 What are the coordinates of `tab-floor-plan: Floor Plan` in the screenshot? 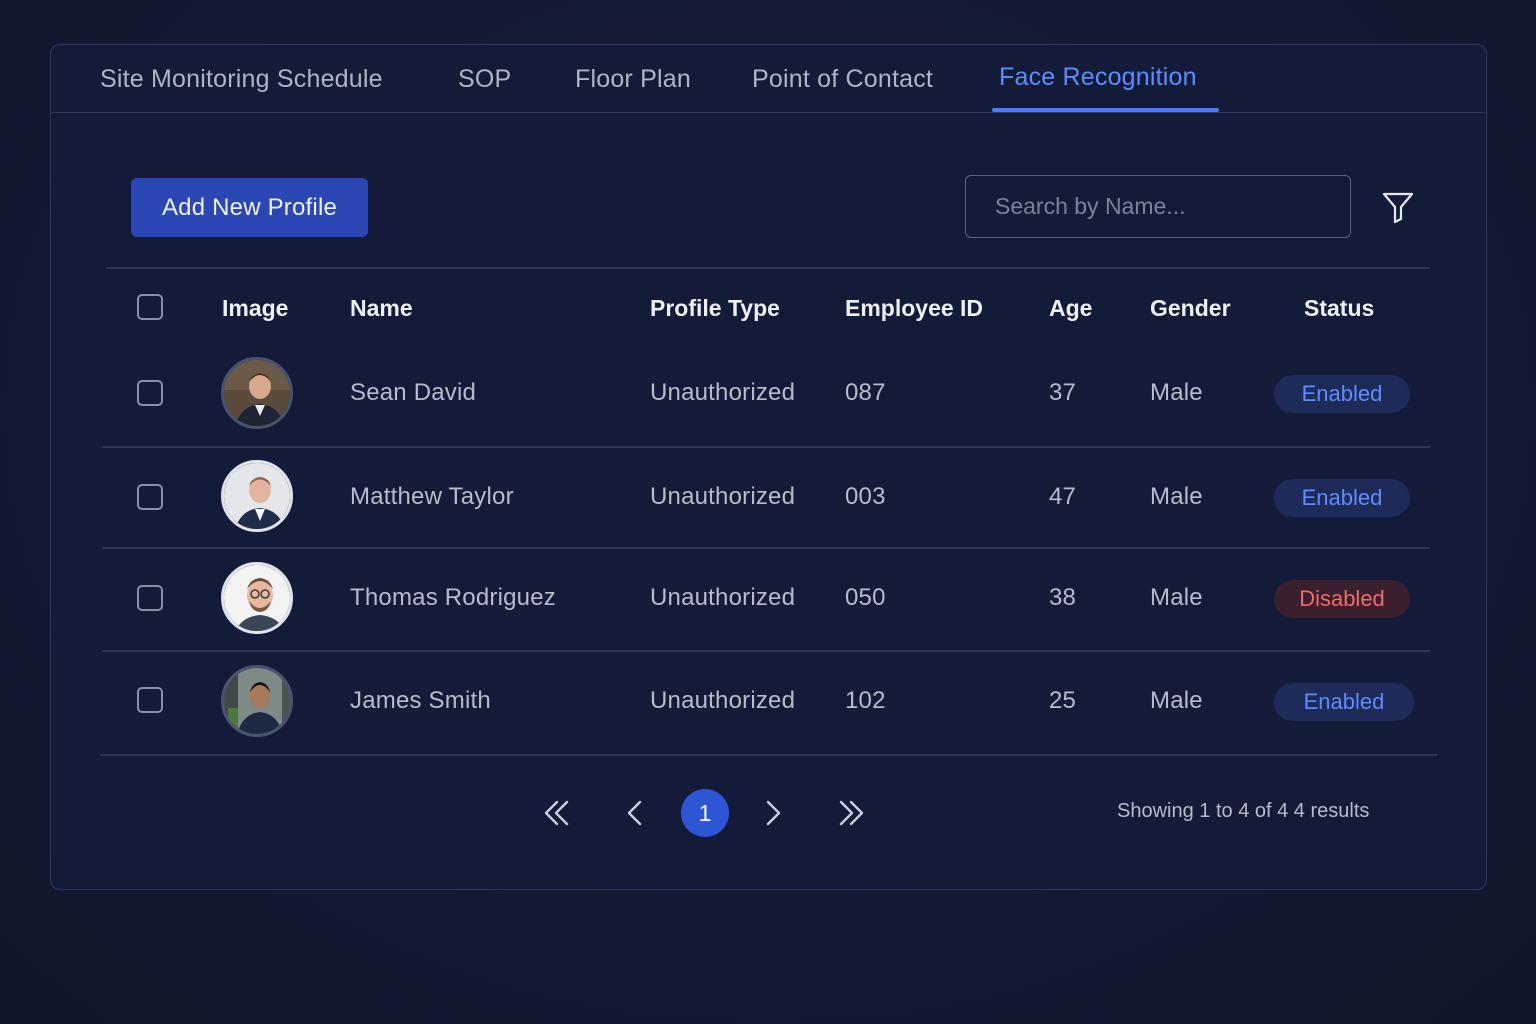 It's located at (633, 79).